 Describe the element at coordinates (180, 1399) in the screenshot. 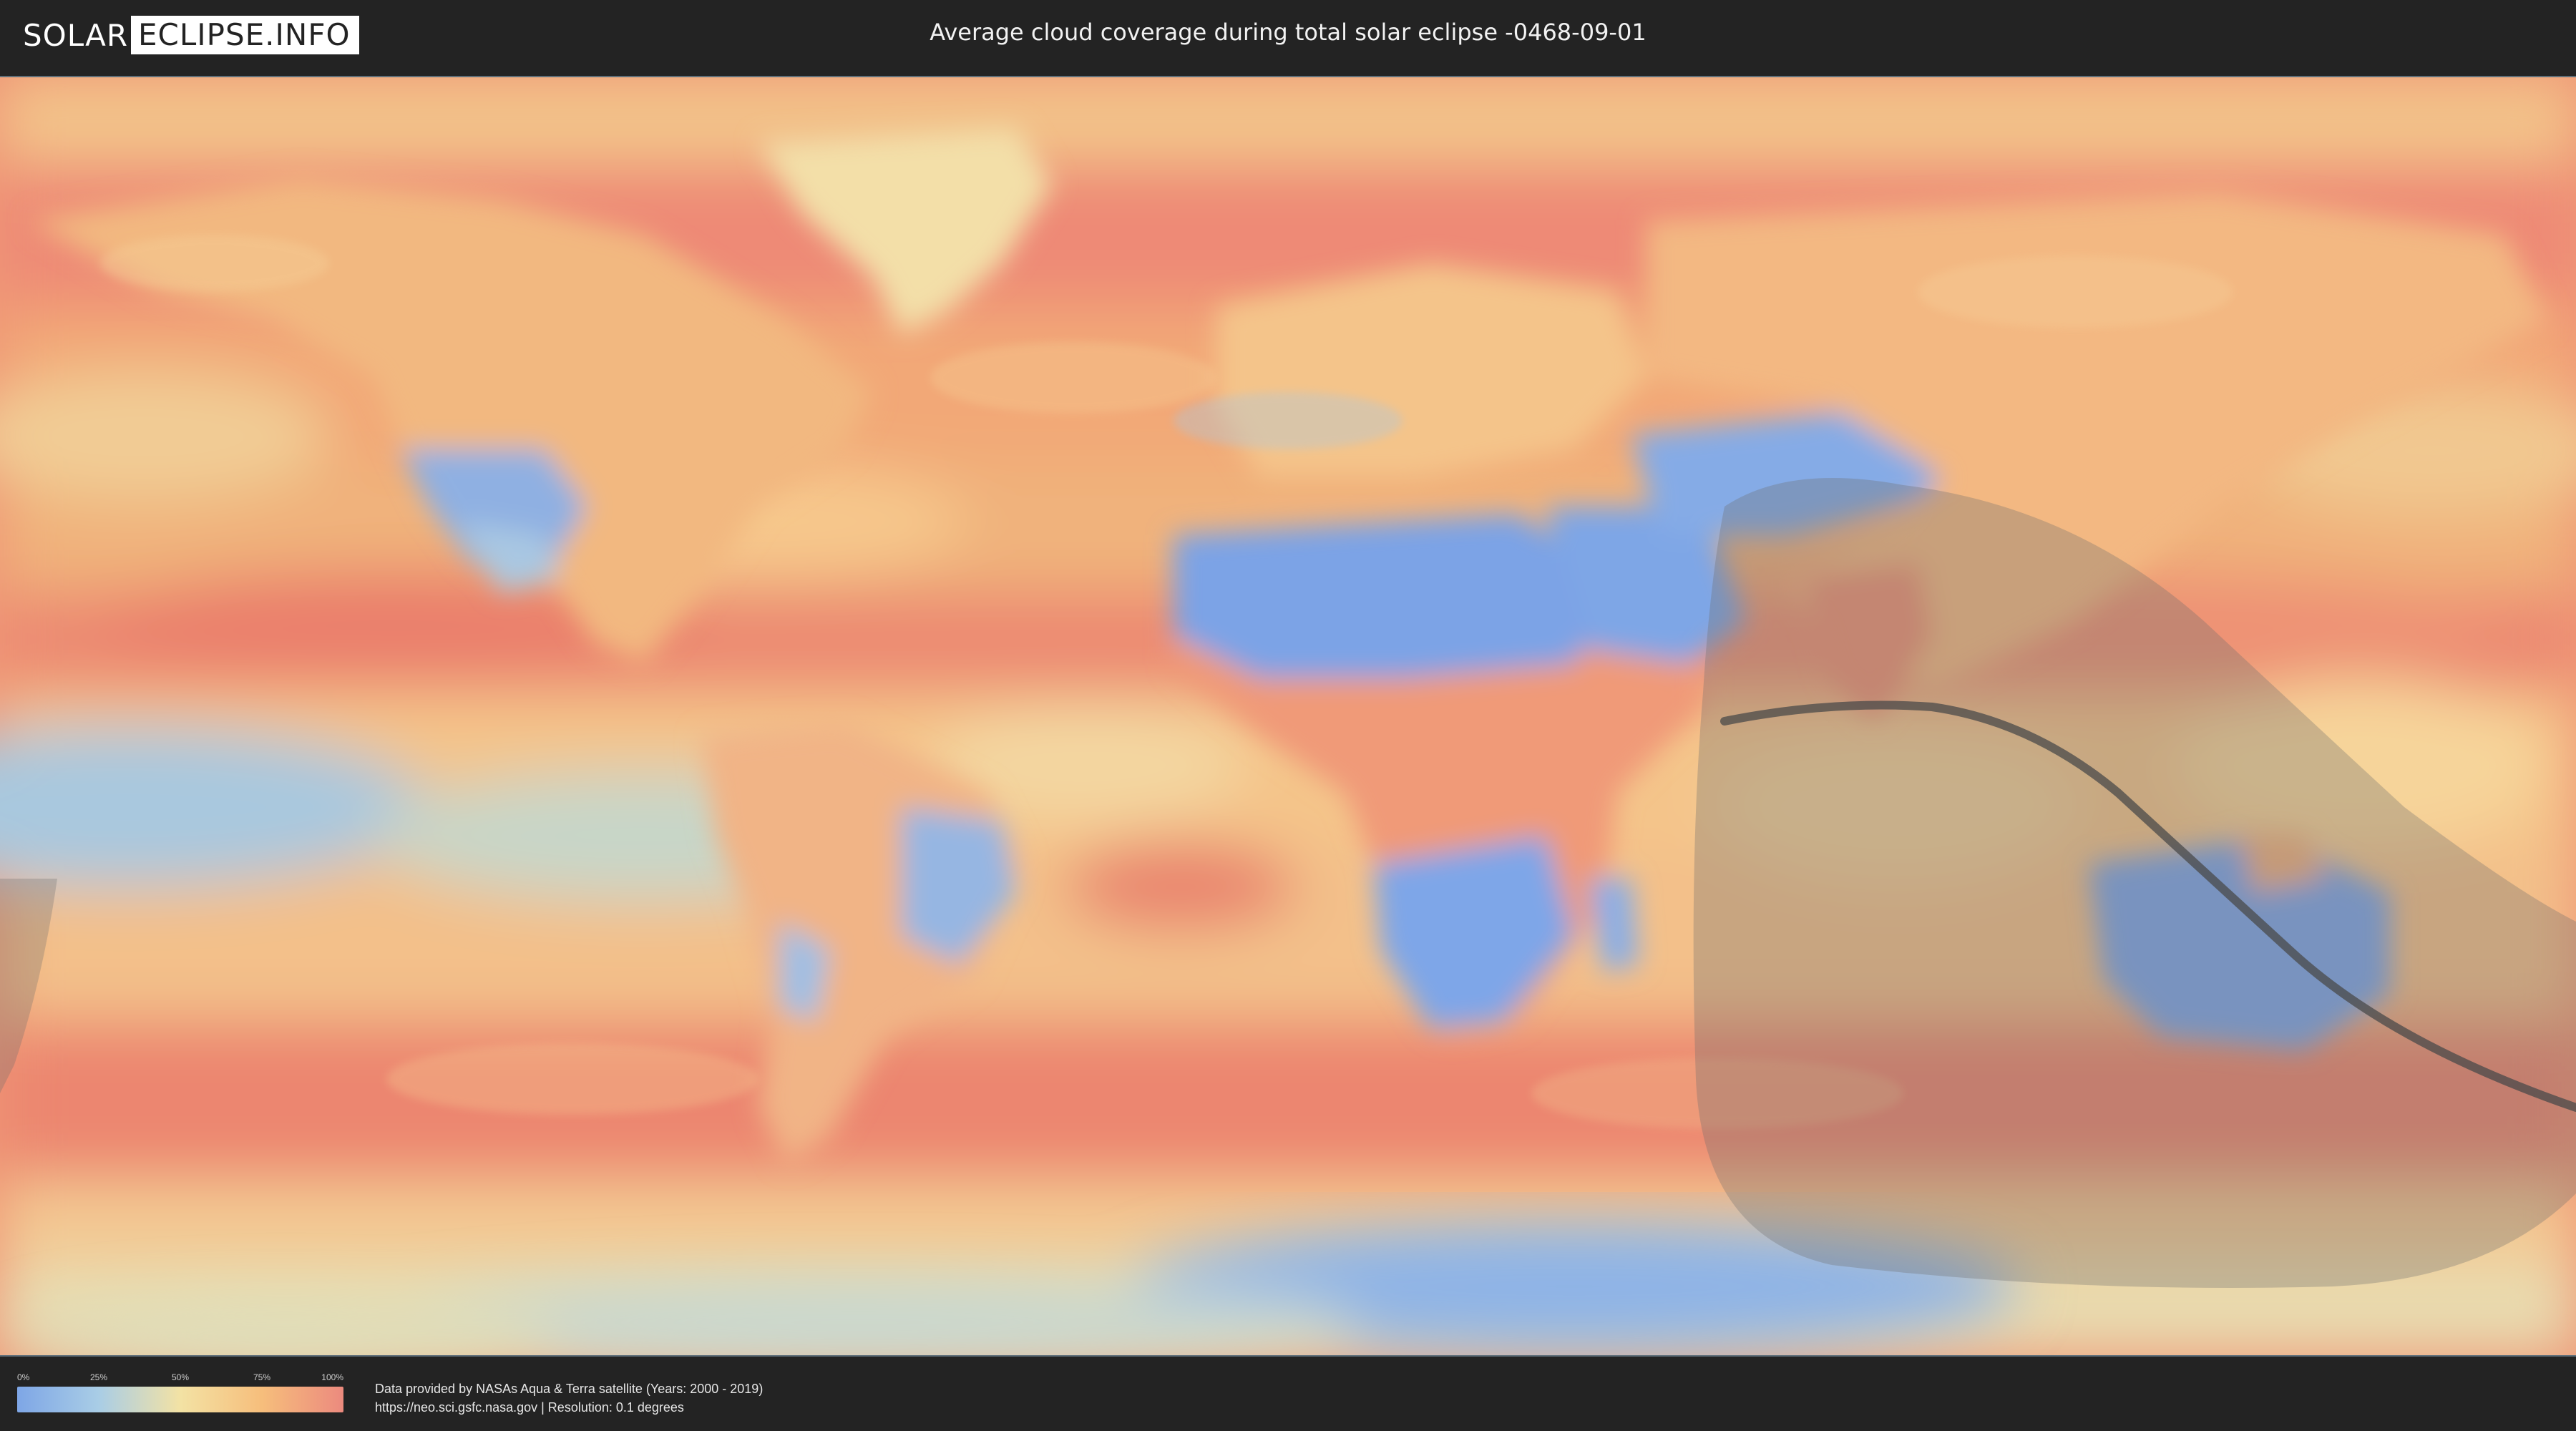

I see `legend-color-bar` at that location.